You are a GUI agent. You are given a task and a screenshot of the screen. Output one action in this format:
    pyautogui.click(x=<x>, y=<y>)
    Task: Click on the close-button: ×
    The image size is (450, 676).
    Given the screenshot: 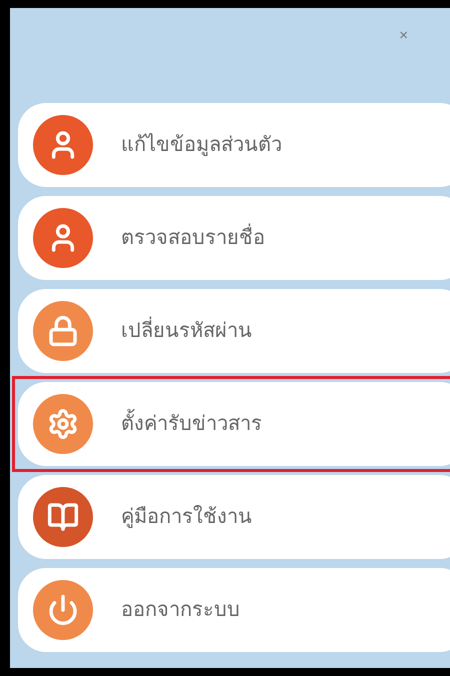 What is the action you would take?
    pyautogui.click(x=403, y=35)
    